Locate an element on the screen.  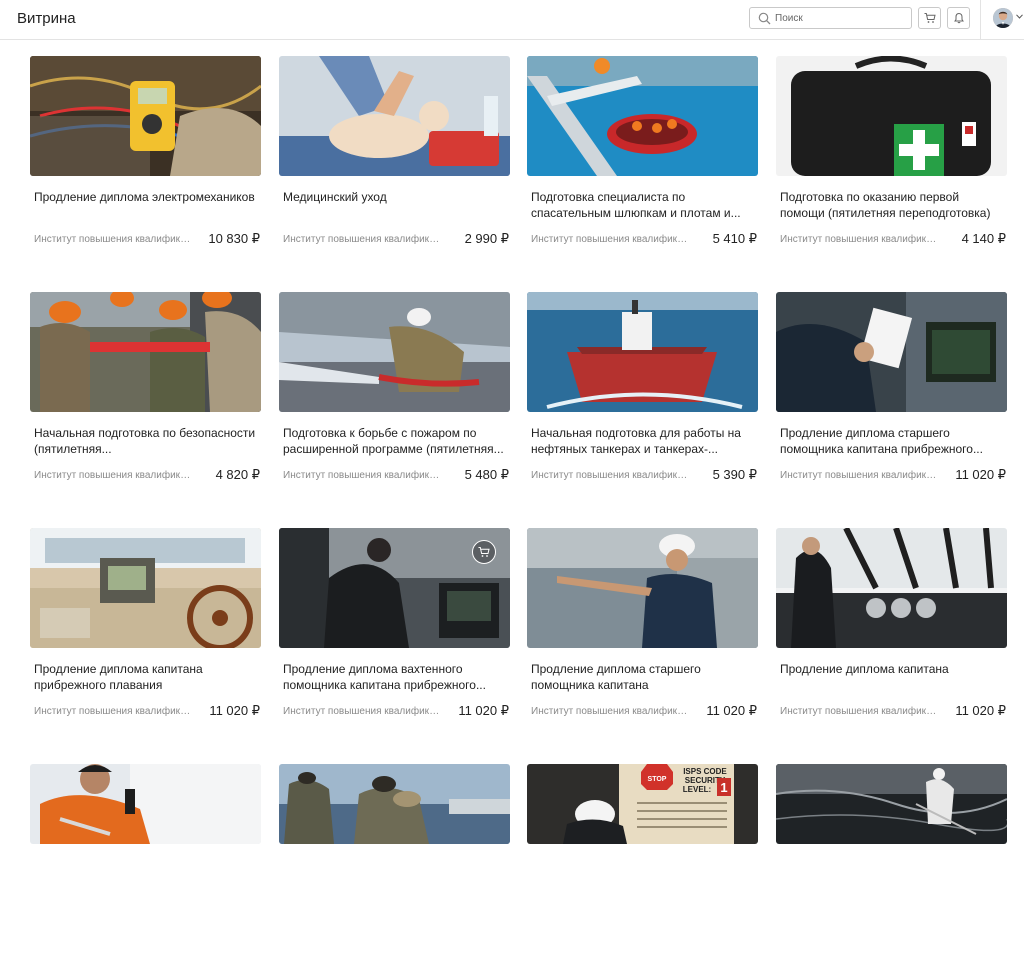
chevron-down-icon is located at coordinates (1019, 16).